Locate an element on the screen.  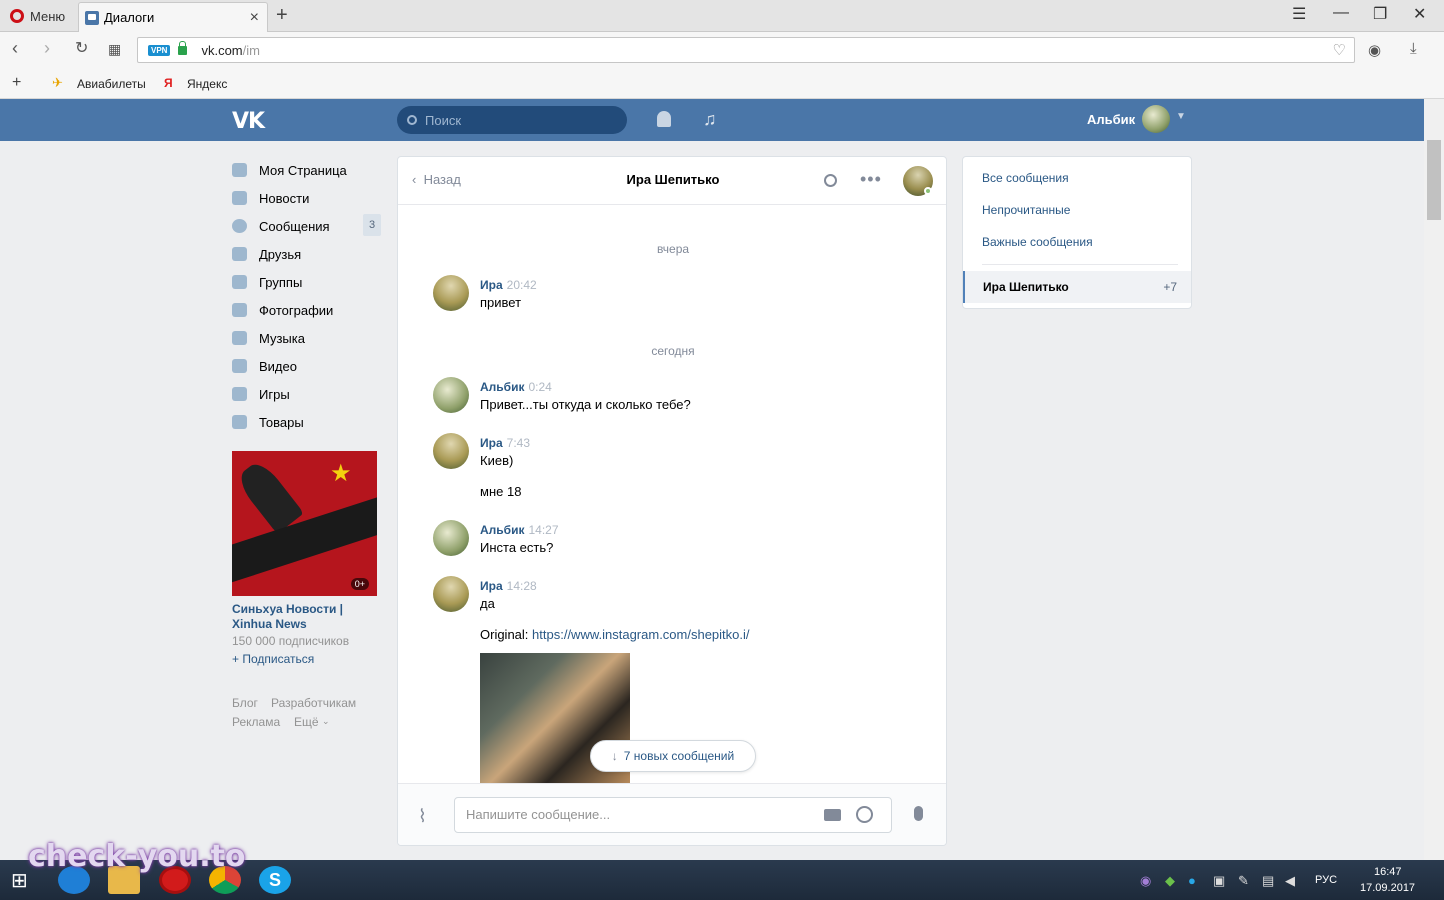
music-note-icon: ♫ is located at coordinates (710, 119).